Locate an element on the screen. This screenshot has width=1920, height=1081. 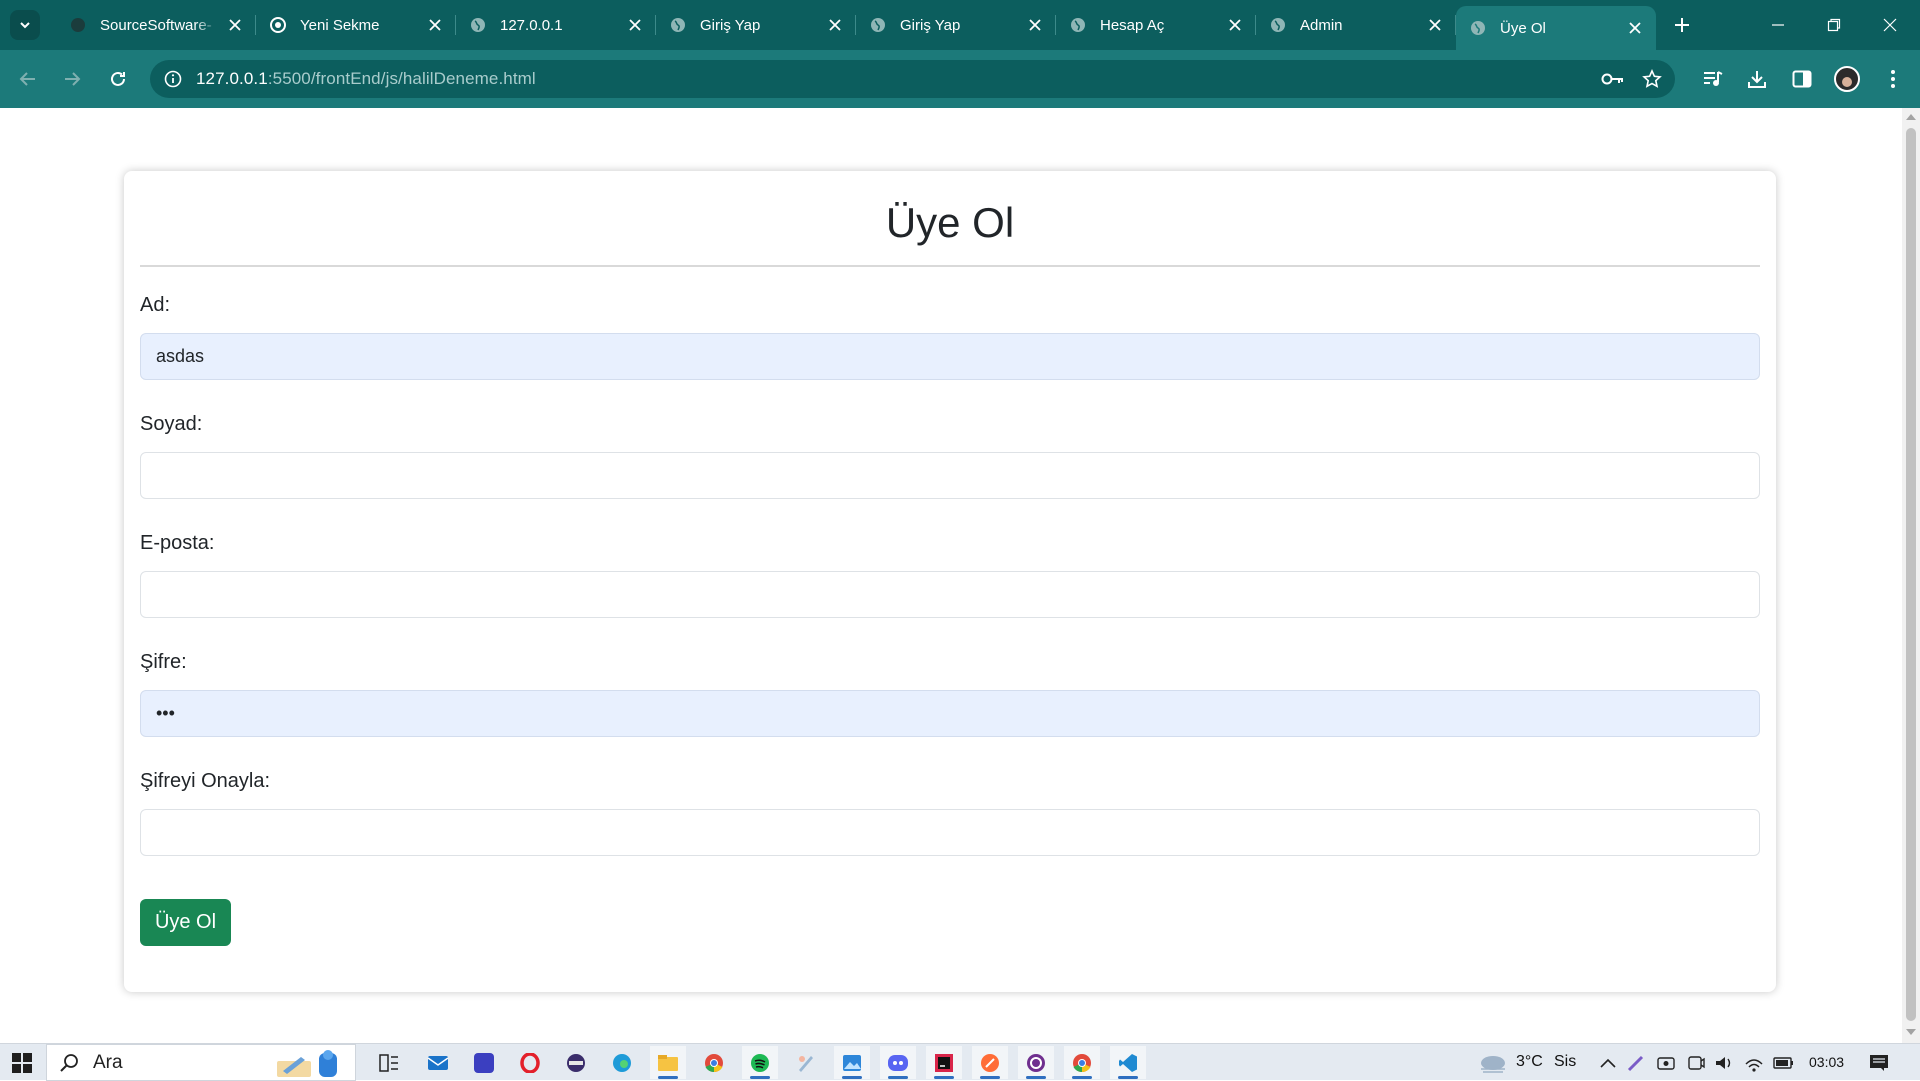
chevron-up-icon is located at coordinates (1608, 1063).